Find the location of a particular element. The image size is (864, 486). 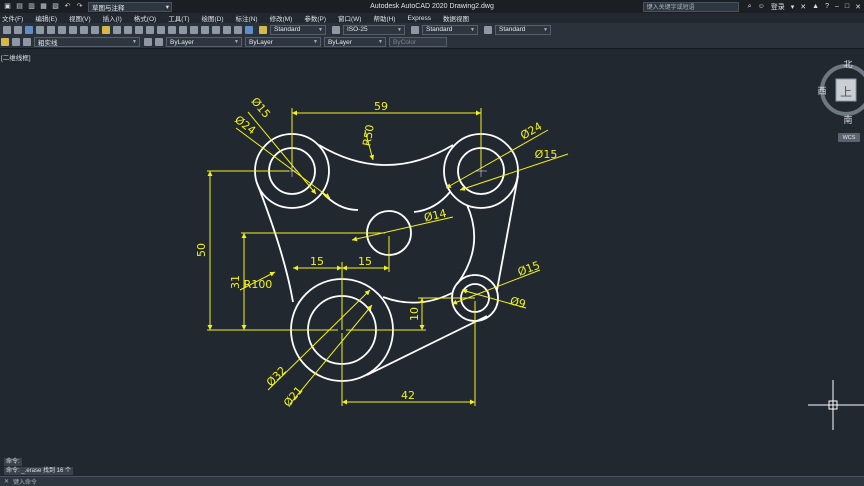

lineweight-select: ByLayer ▼ is located at coordinates (355, 42).